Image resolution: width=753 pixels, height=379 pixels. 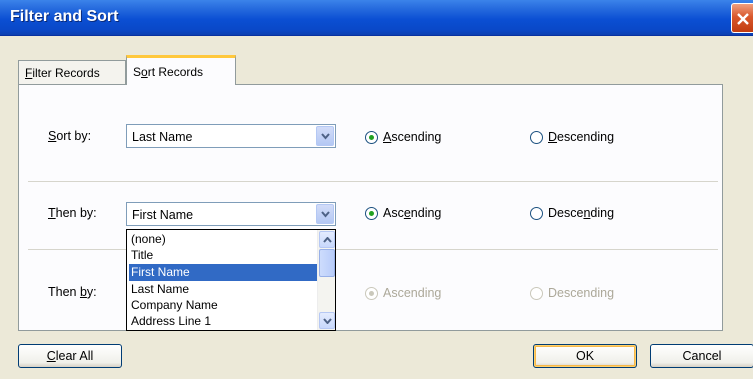 I want to click on list-item: Address Line 1, so click(x=223, y=321).